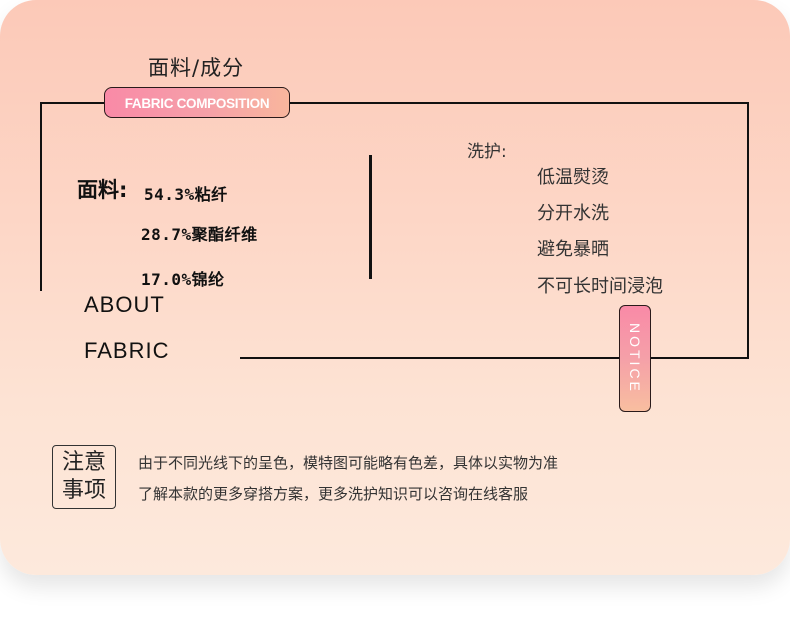  What do you see at coordinates (83, 462) in the screenshot?
I see `notes-box-line1: 注意` at bounding box center [83, 462].